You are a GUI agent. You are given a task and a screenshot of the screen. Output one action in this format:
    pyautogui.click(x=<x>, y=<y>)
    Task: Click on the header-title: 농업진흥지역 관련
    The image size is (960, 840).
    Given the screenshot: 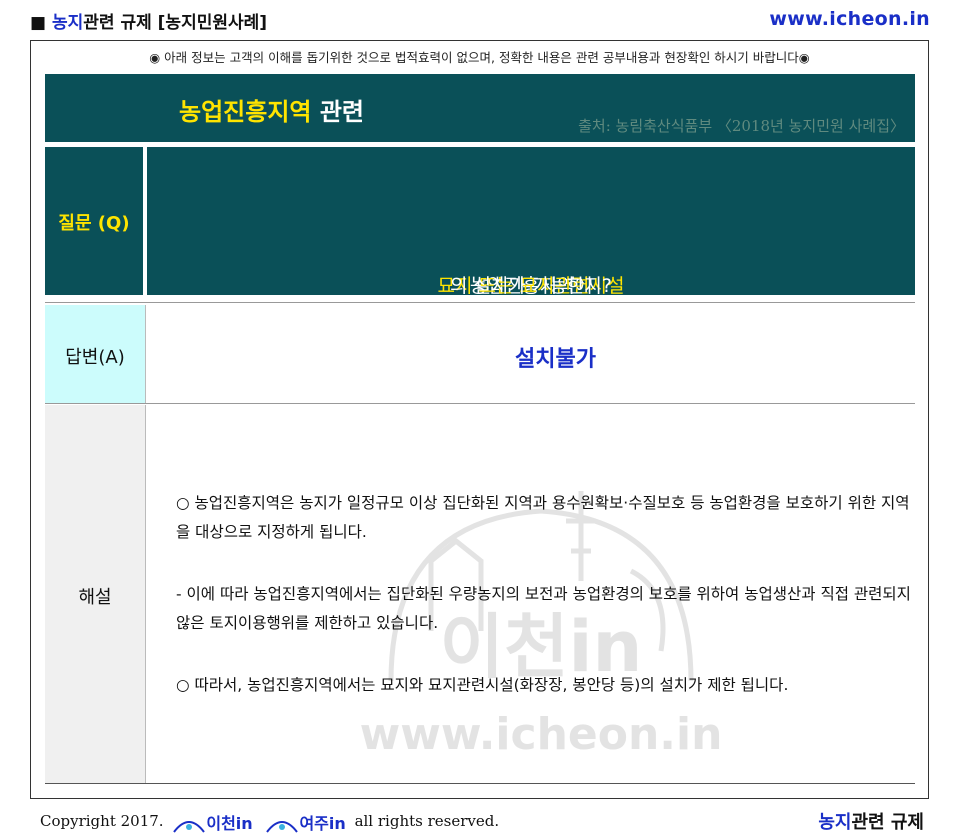 What is the action you would take?
    pyautogui.click(x=271, y=109)
    